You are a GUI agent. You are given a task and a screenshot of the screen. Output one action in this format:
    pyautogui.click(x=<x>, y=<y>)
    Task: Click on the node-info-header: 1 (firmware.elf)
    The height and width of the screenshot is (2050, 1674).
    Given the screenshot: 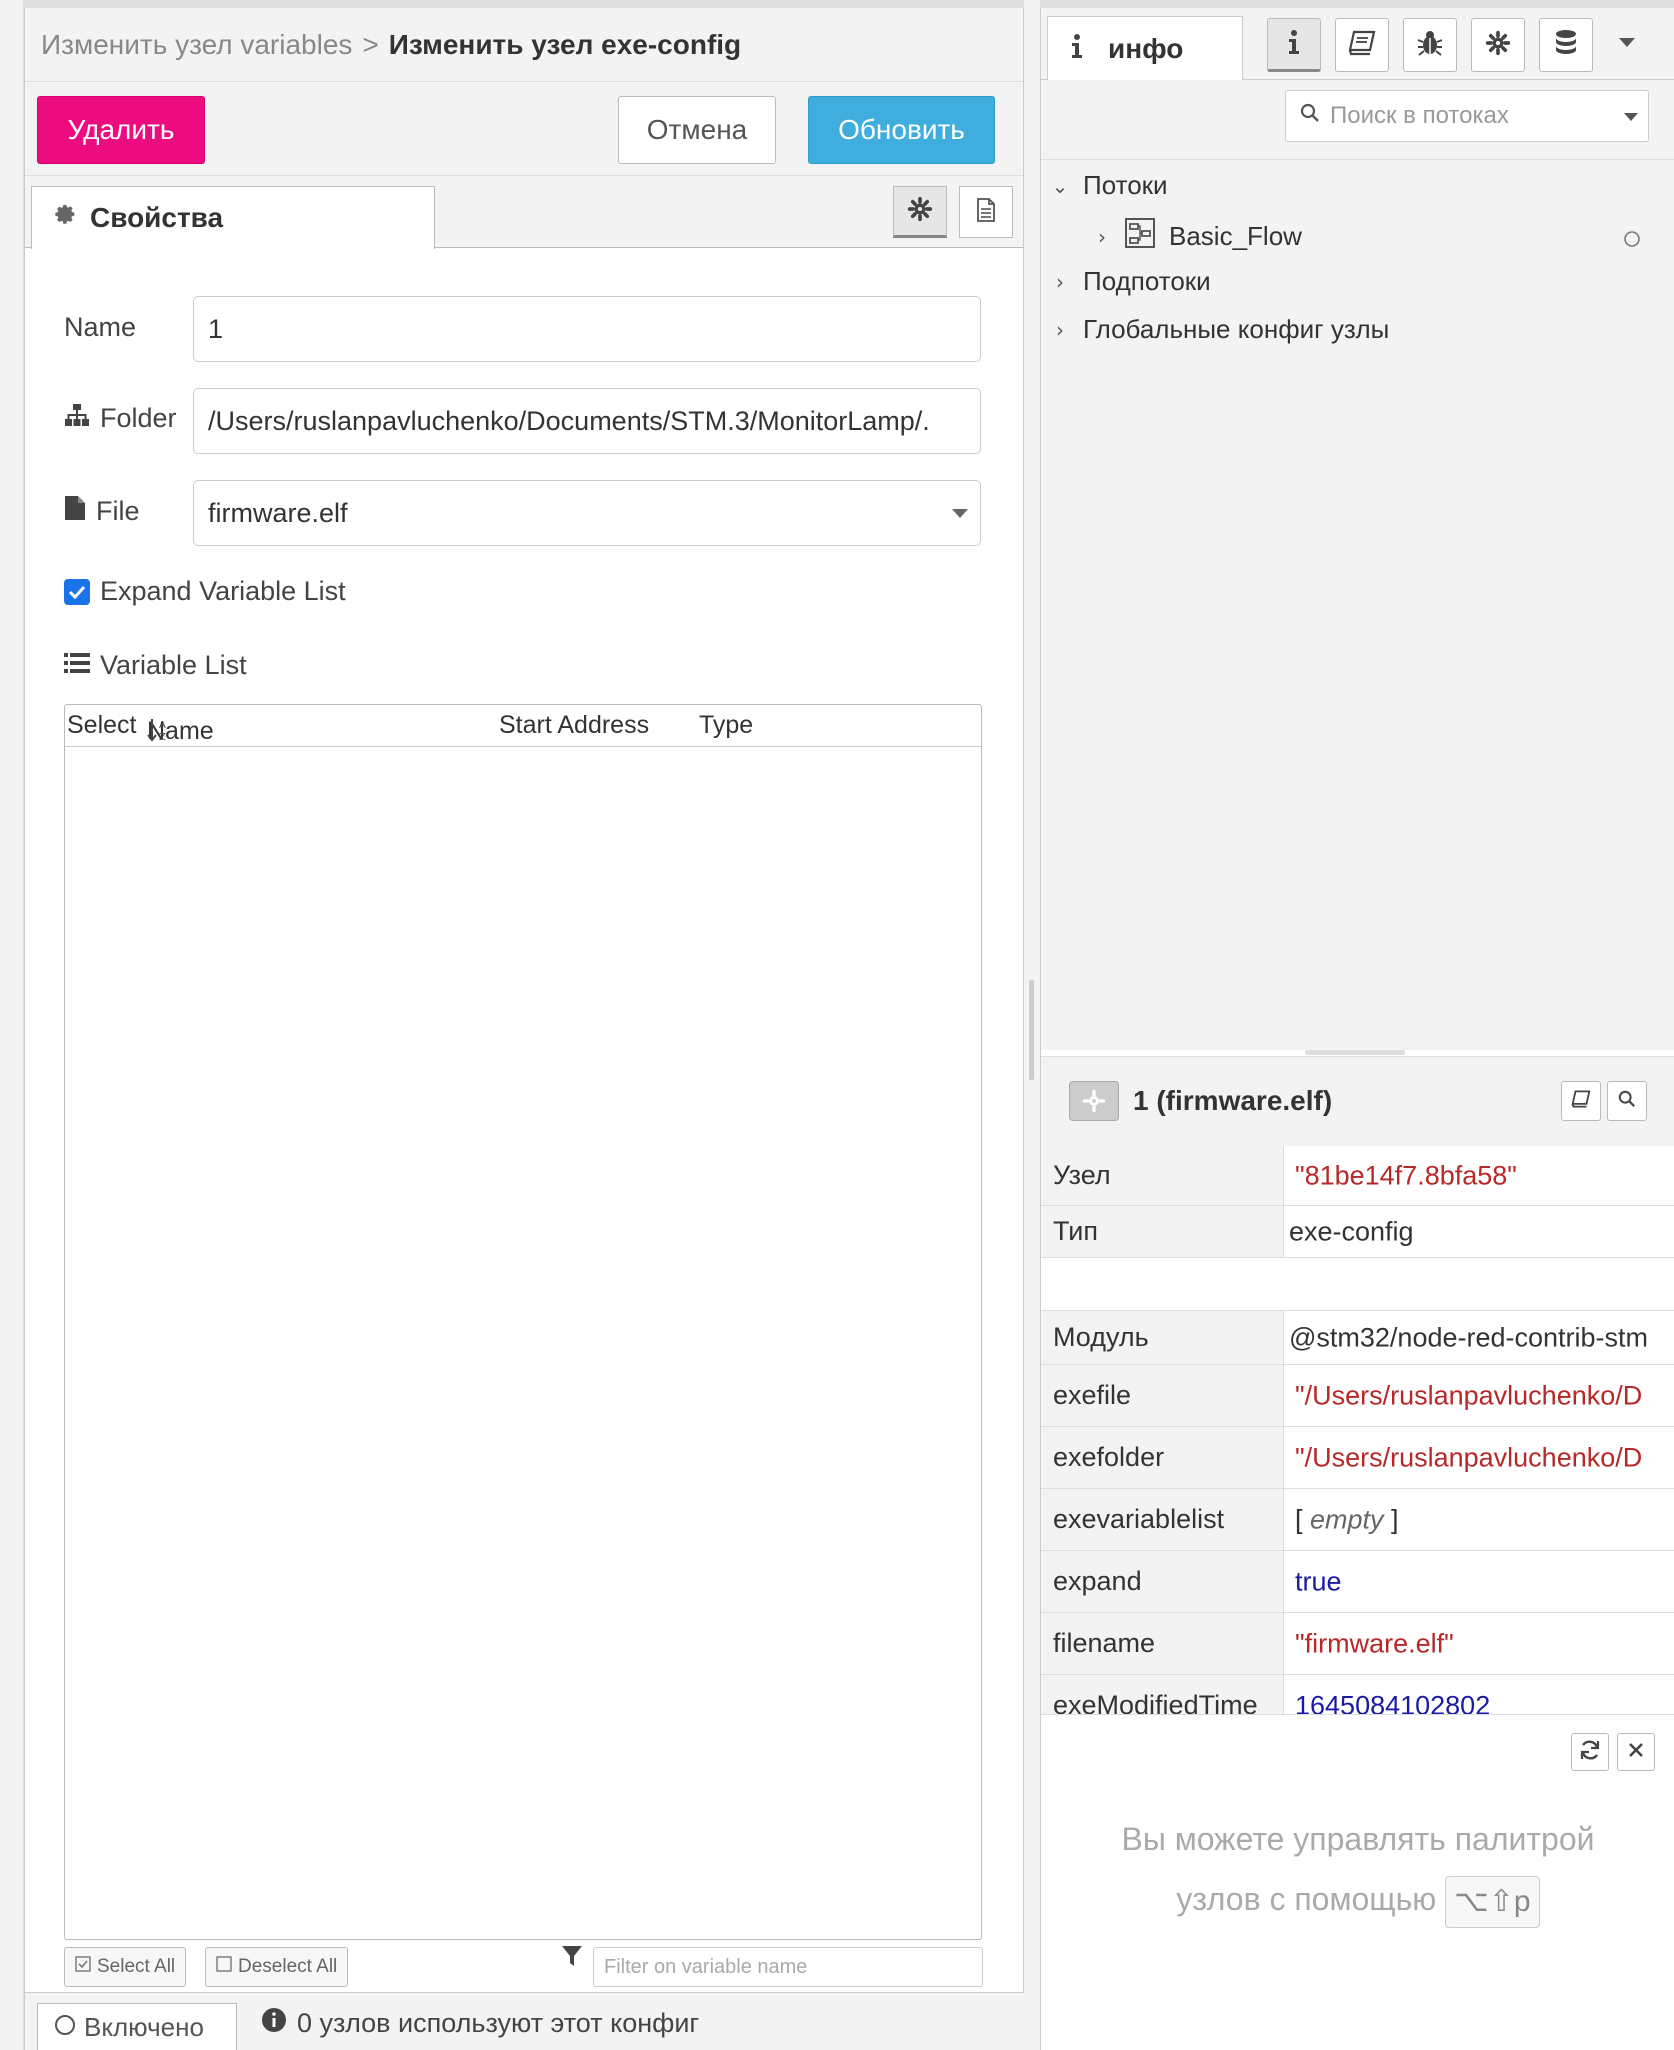 What is the action you would take?
    pyautogui.click(x=1357, y=1101)
    